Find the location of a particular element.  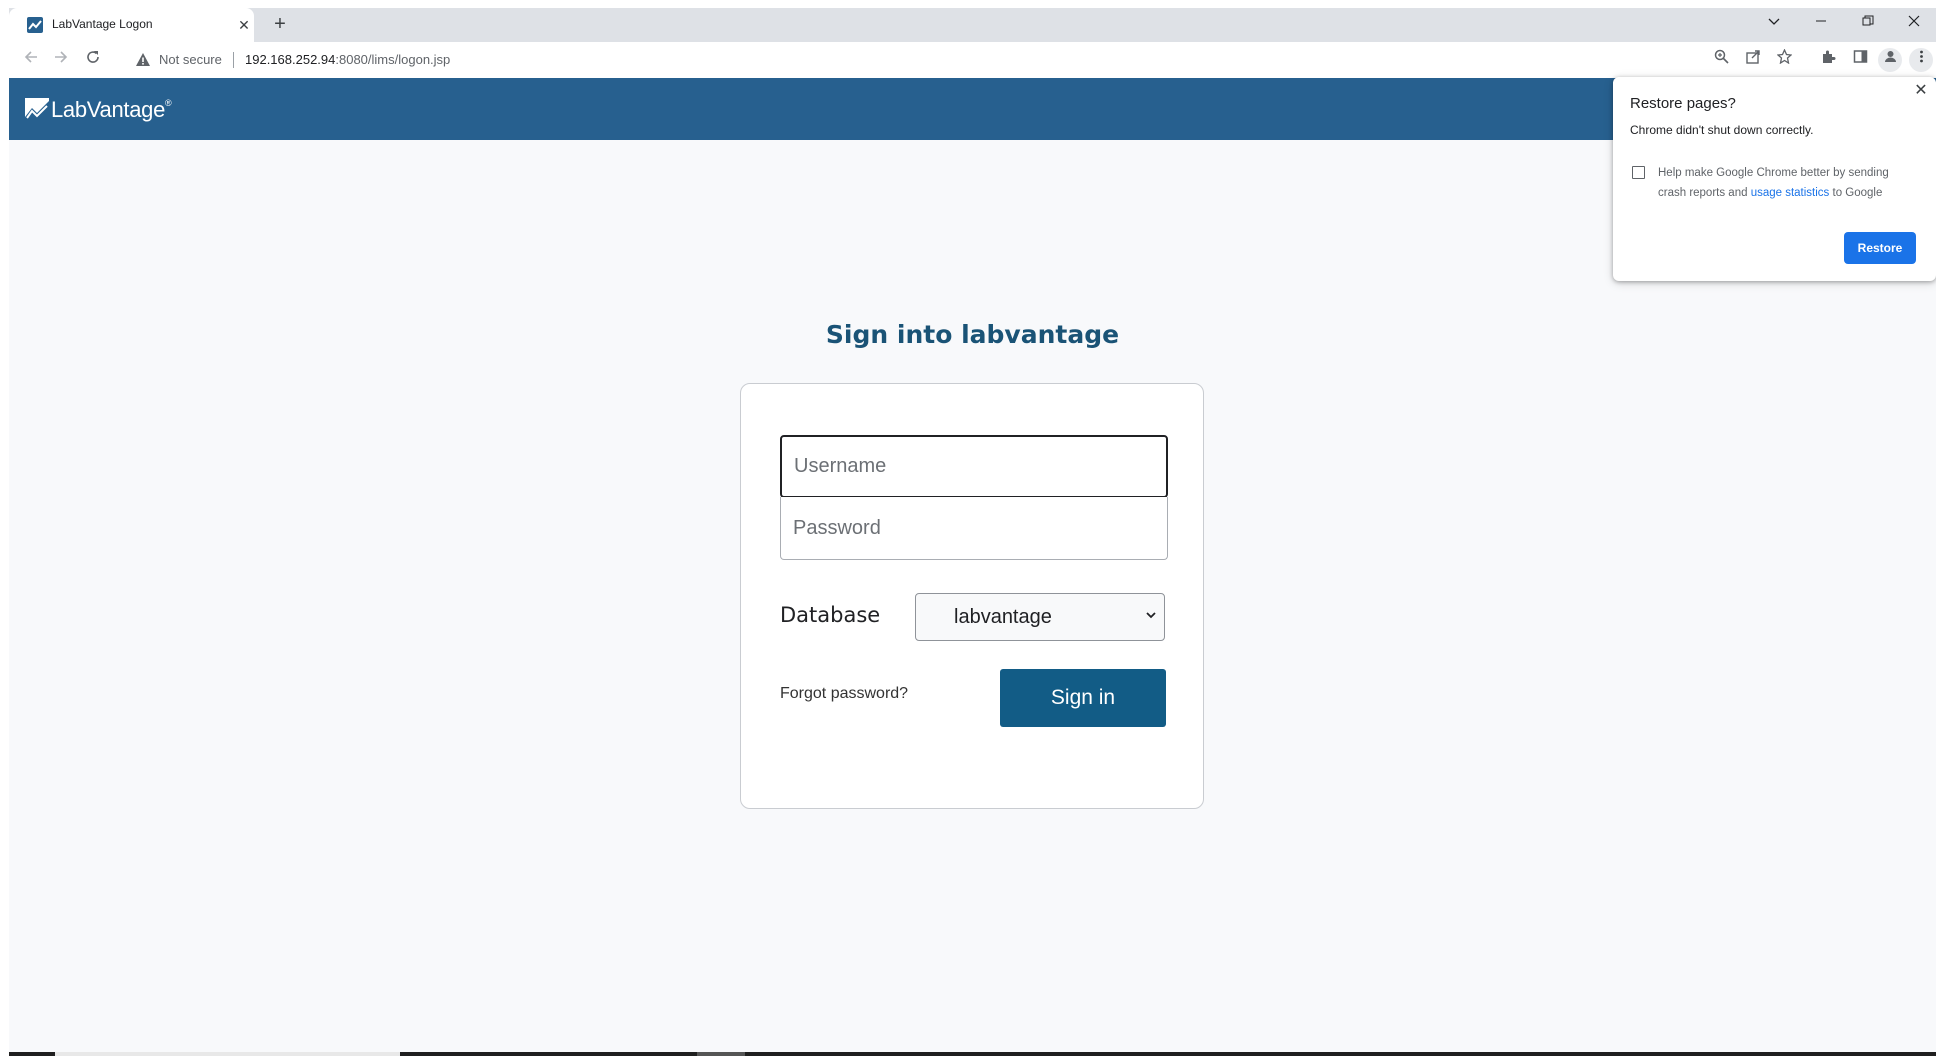

usage-statistics-link: usage statistics is located at coordinates (1790, 193).